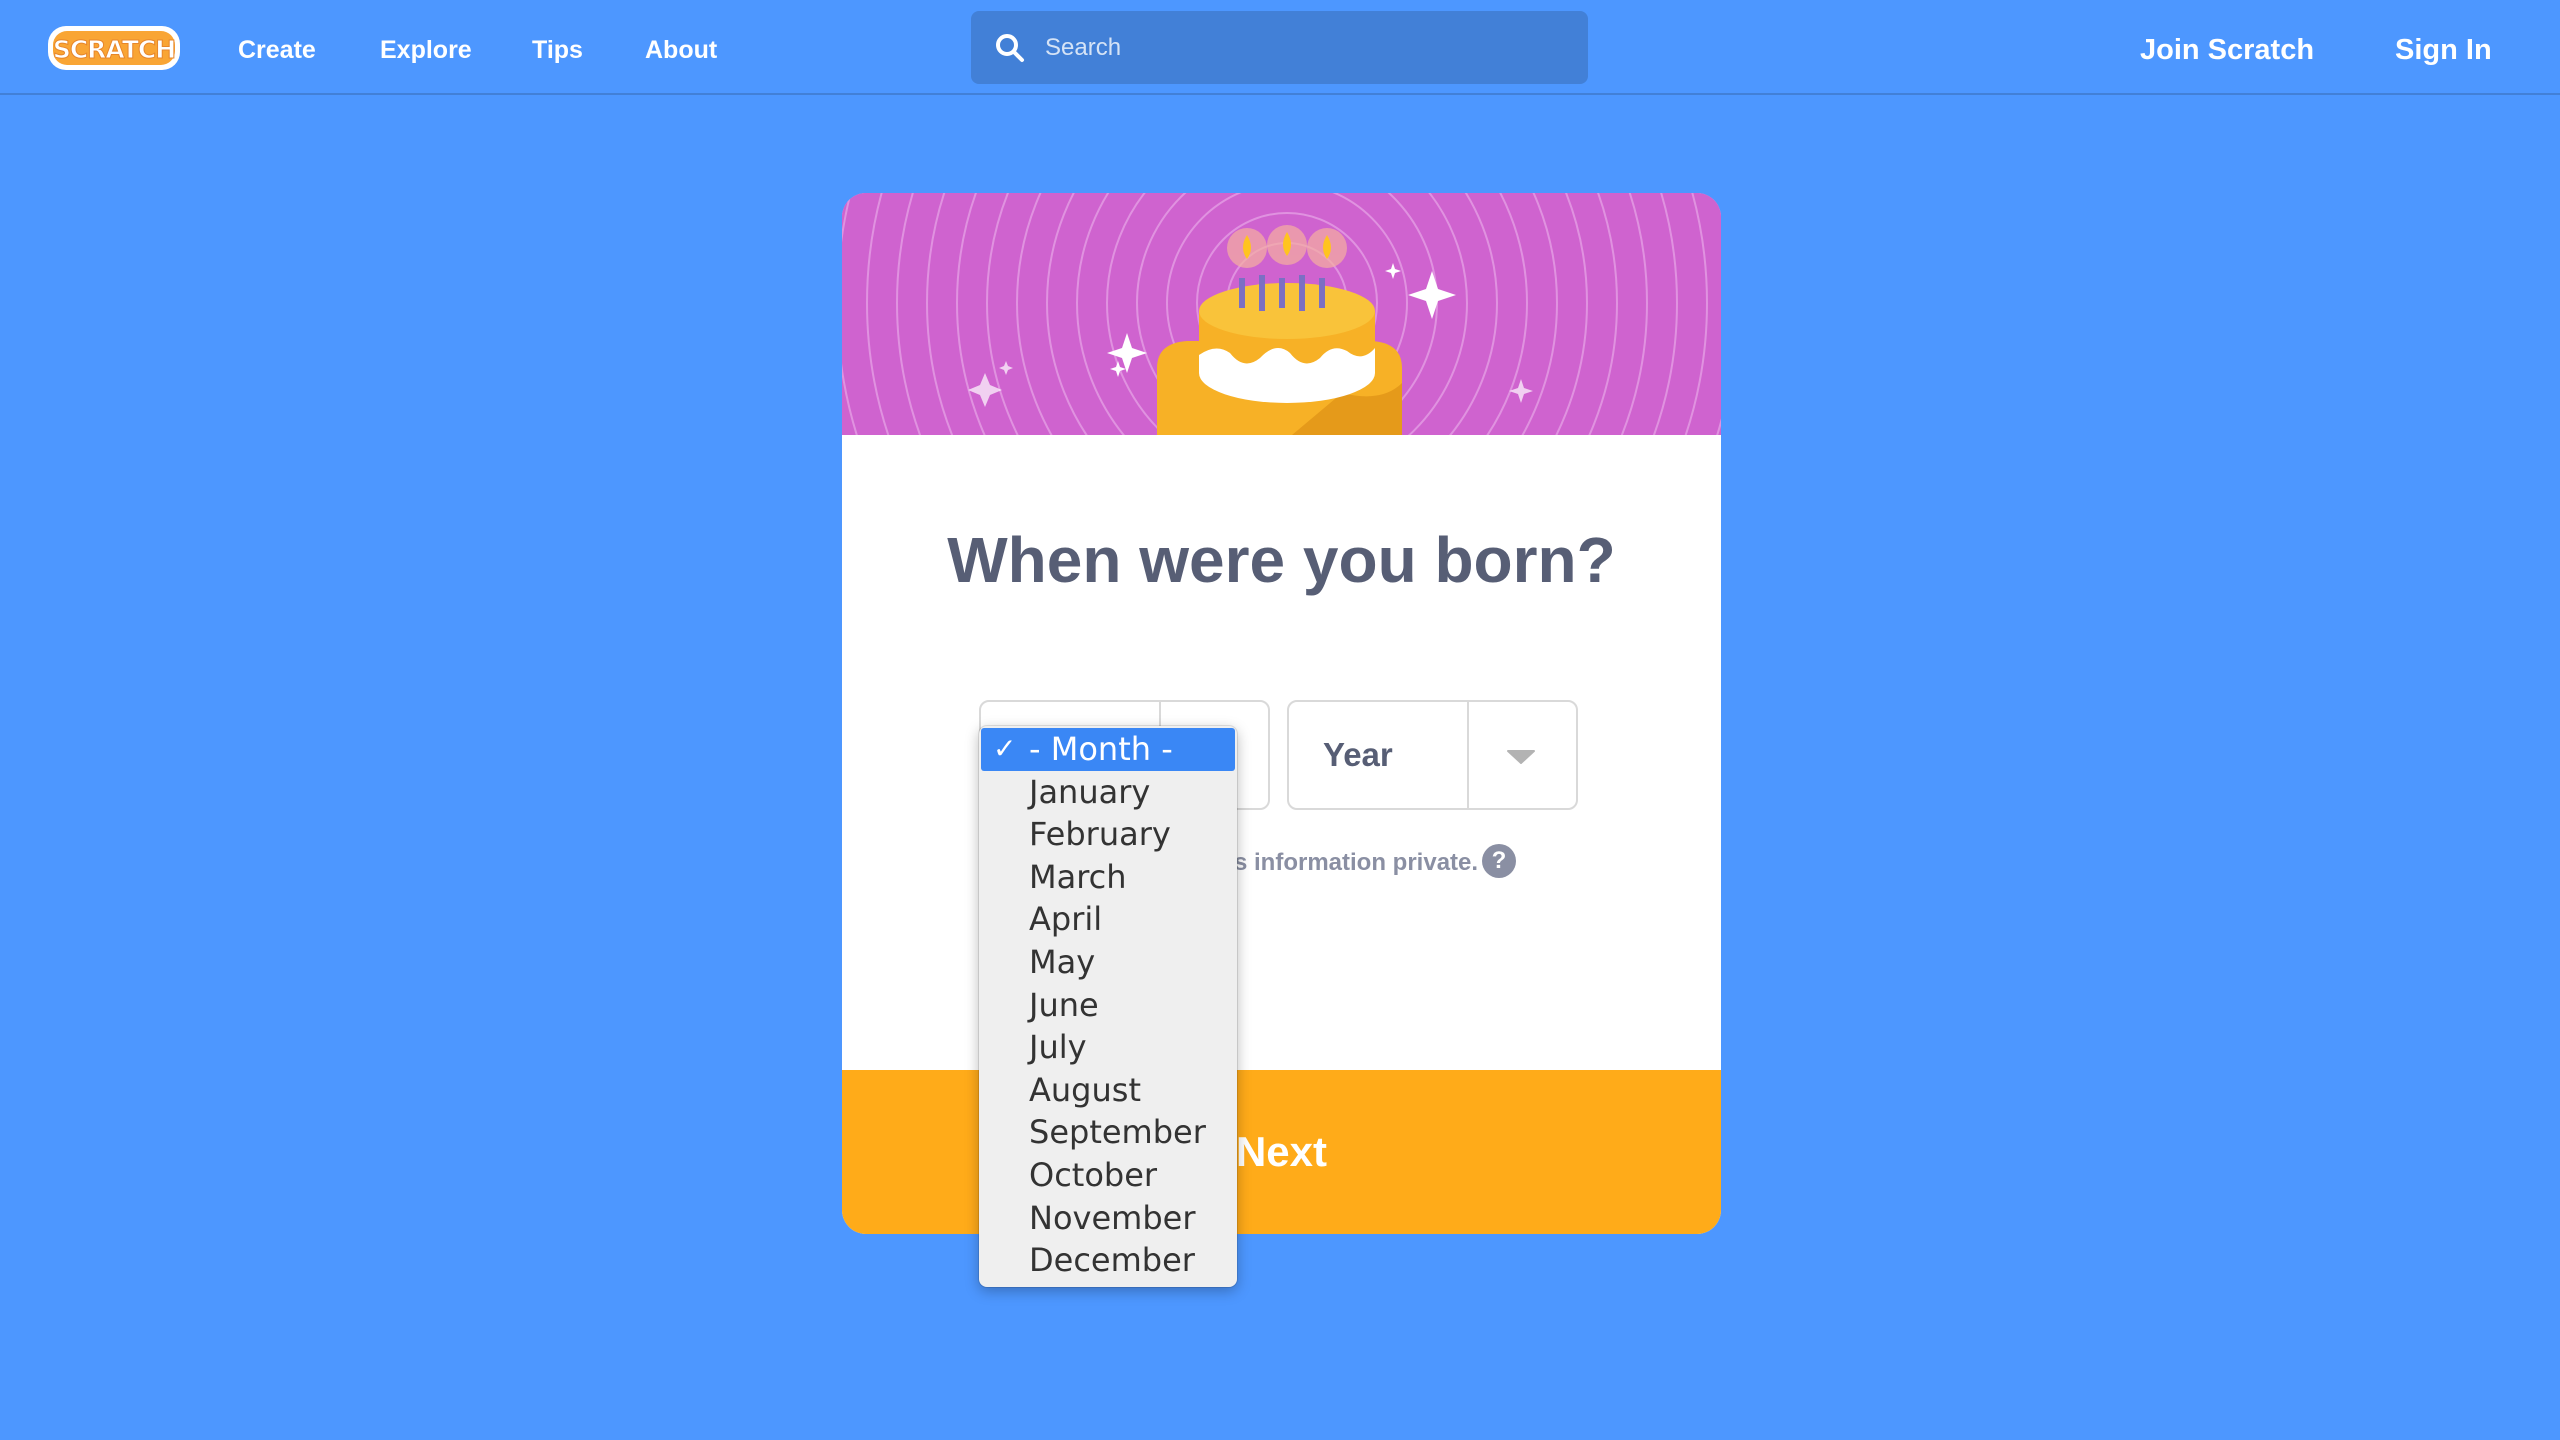 Image resolution: width=2560 pixels, height=1440 pixels. Describe the element at coordinates (1281, 560) in the screenshot. I see `page-title: When were you born?` at that location.